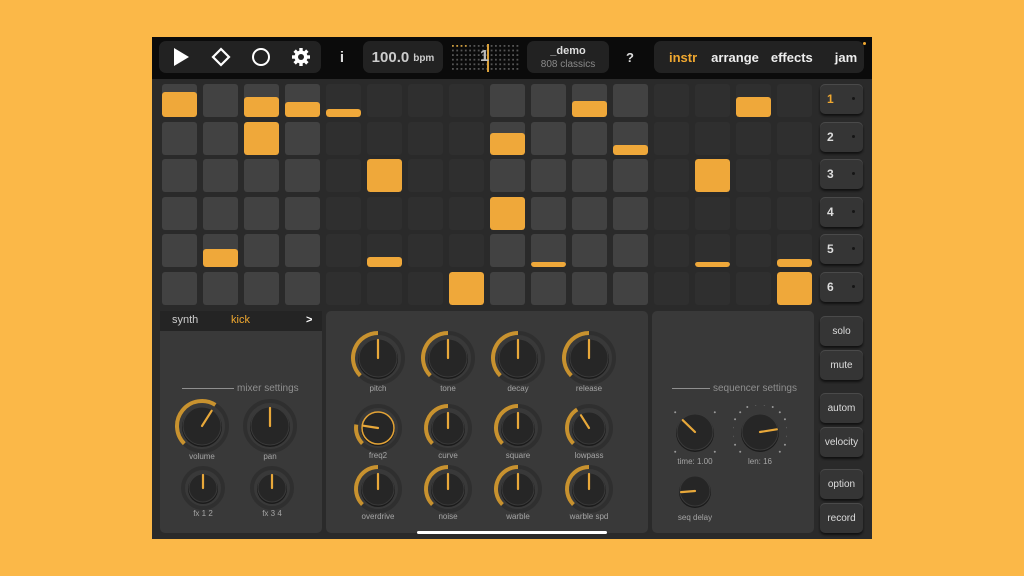 The image size is (1024, 576). I want to click on freq2-knob, so click(378, 428).